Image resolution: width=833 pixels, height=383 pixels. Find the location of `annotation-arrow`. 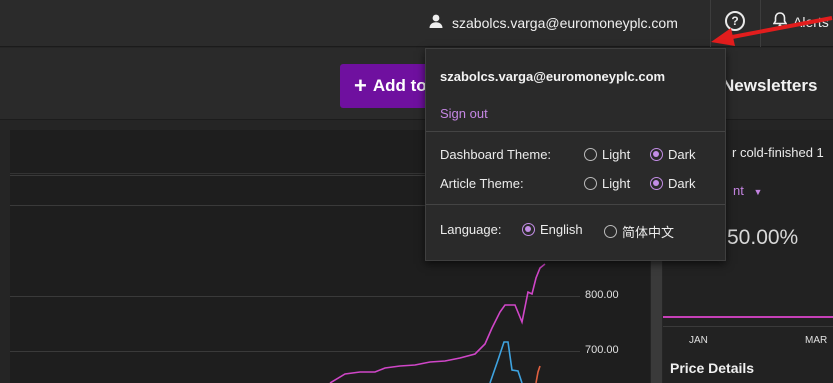

annotation-arrow is located at coordinates (772, 31).